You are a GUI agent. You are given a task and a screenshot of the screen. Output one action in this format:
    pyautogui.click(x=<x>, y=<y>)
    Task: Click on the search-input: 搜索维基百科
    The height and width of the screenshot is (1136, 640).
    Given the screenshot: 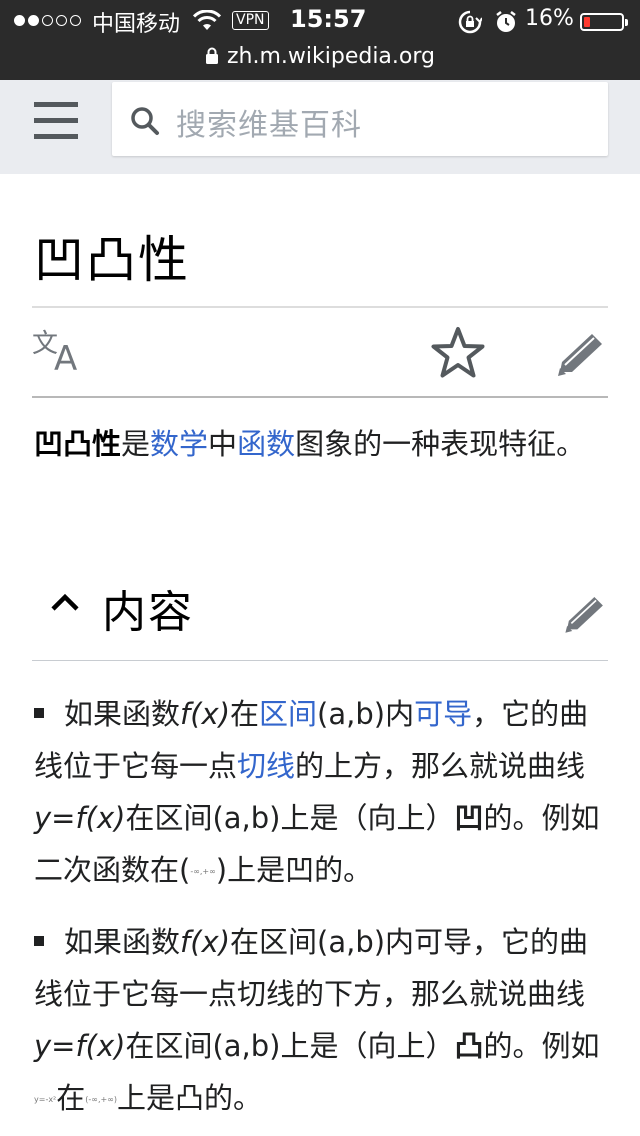 What is the action you would take?
    pyautogui.click(x=360, y=119)
    